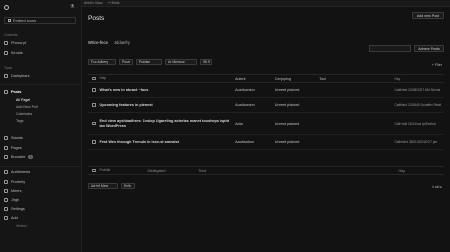 This screenshot has height=252, width=450. I want to click on site-switcher: Embed icons, so click(40, 20).